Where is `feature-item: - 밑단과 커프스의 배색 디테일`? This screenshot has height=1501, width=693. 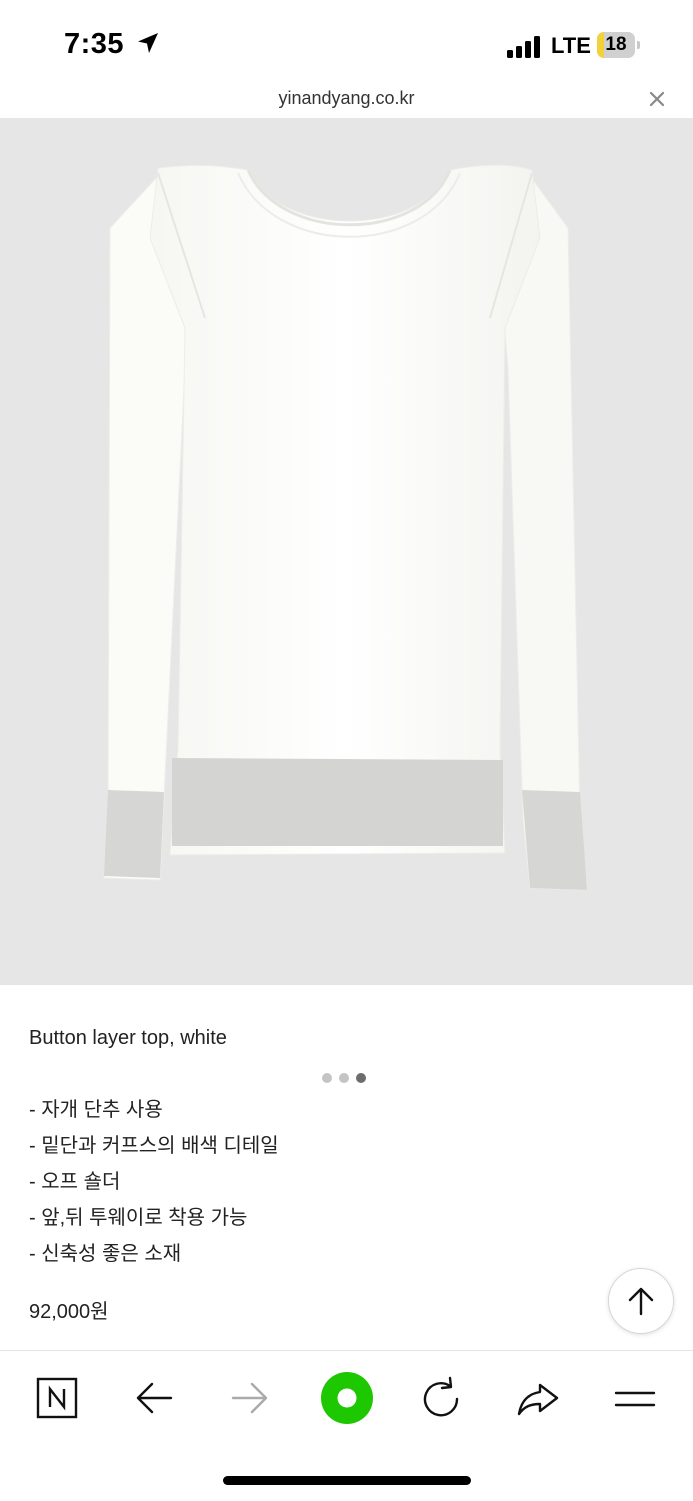
feature-item: - 밑단과 커프스의 배색 디테일 is located at coordinates (154, 1146).